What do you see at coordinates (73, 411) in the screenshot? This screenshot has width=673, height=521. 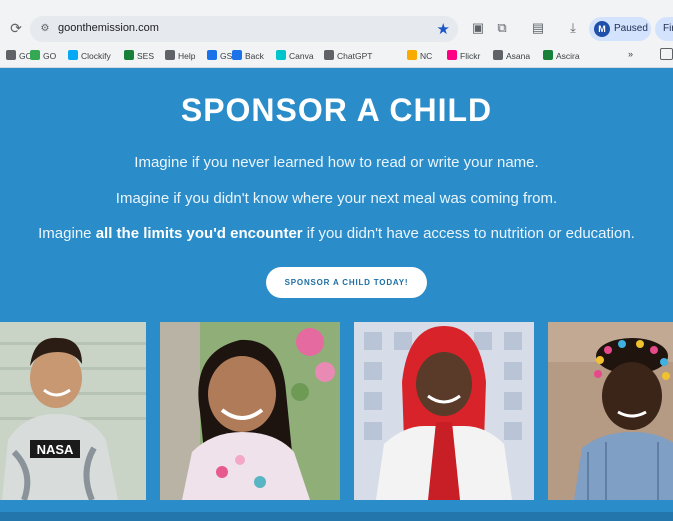 I see `child-photo-boy-nasa-shirt: NASA` at bounding box center [73, 411].